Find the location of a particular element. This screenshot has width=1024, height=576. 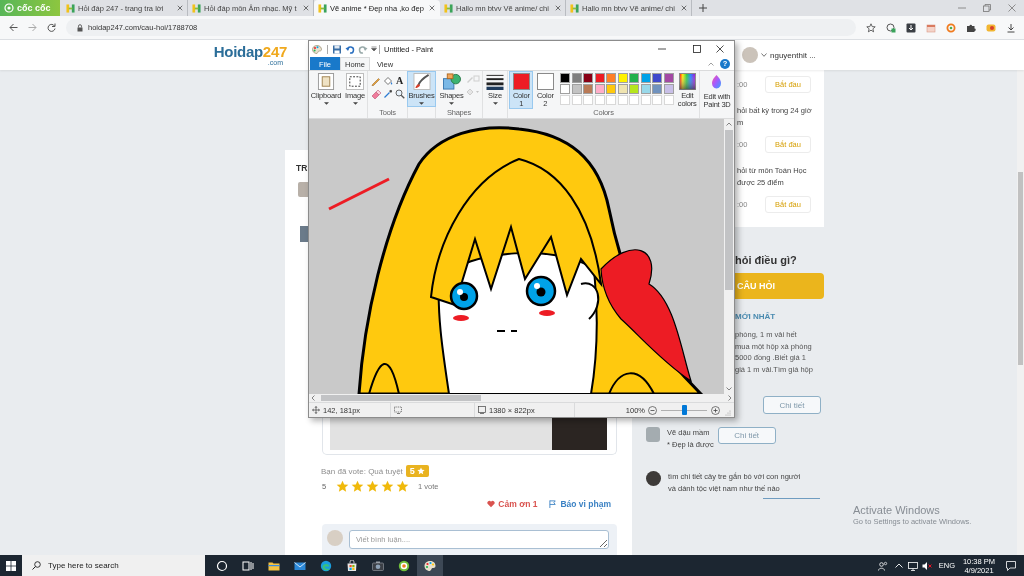

magnifier-icon is located at coordinates (399, 94).